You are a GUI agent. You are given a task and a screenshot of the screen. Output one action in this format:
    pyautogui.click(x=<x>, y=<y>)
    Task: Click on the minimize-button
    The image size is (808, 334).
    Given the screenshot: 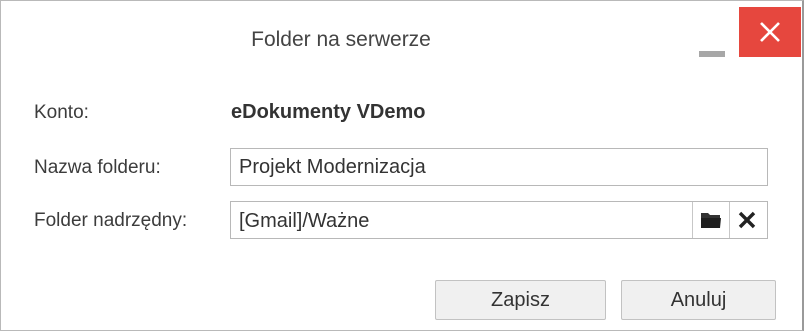 What is the action you would take?
    pyautogui.click(x=711, y=41)
    